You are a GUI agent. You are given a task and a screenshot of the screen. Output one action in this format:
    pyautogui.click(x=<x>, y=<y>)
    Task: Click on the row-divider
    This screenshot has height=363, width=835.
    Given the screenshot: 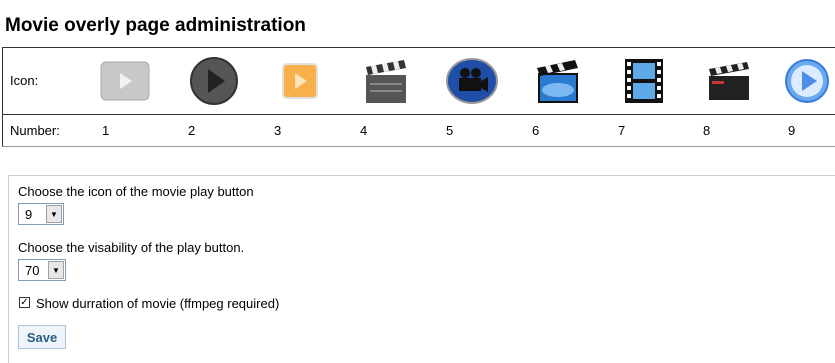 What is the action you would take?
    pyautogui.click(x=419, y=114)
    